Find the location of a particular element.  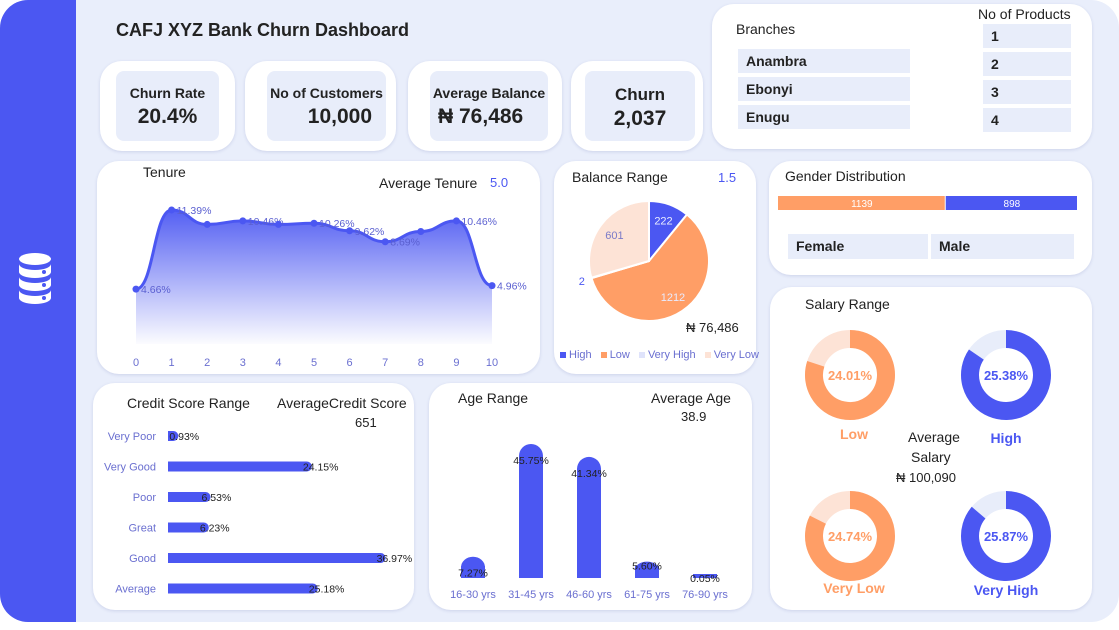

salary-ring-value: 25.87% is located at coordinates (1006, 536).